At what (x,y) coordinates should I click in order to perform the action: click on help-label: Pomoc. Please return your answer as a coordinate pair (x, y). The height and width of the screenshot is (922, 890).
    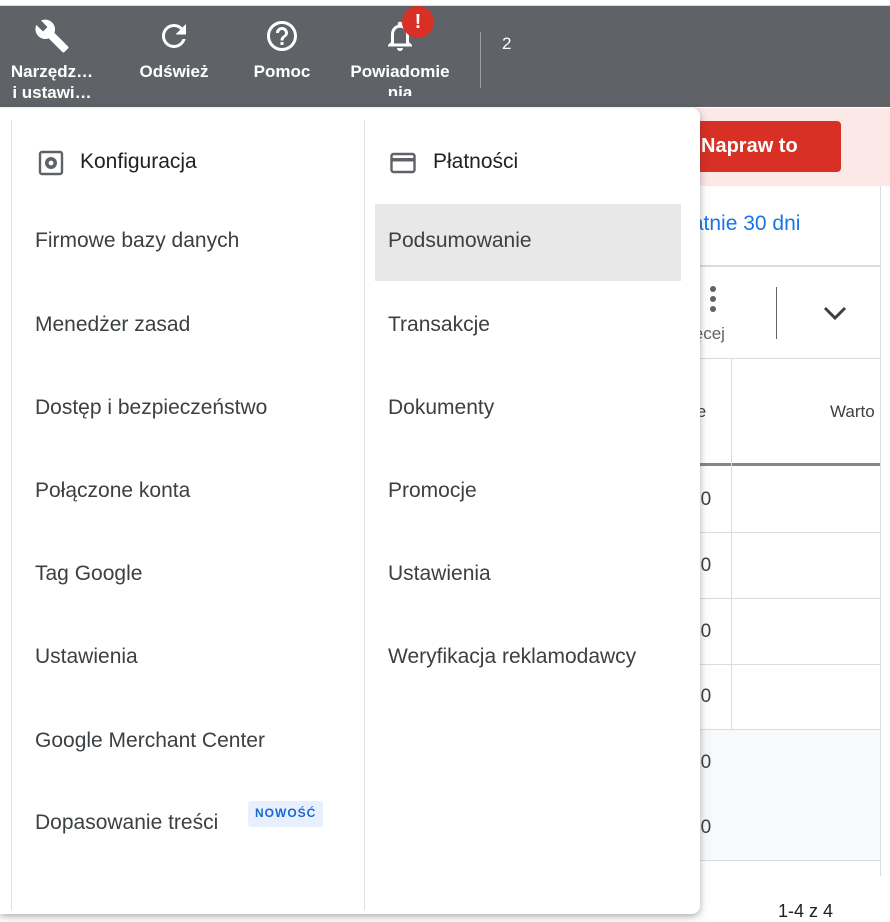
    Looking at the image, I should click on (282, 71).